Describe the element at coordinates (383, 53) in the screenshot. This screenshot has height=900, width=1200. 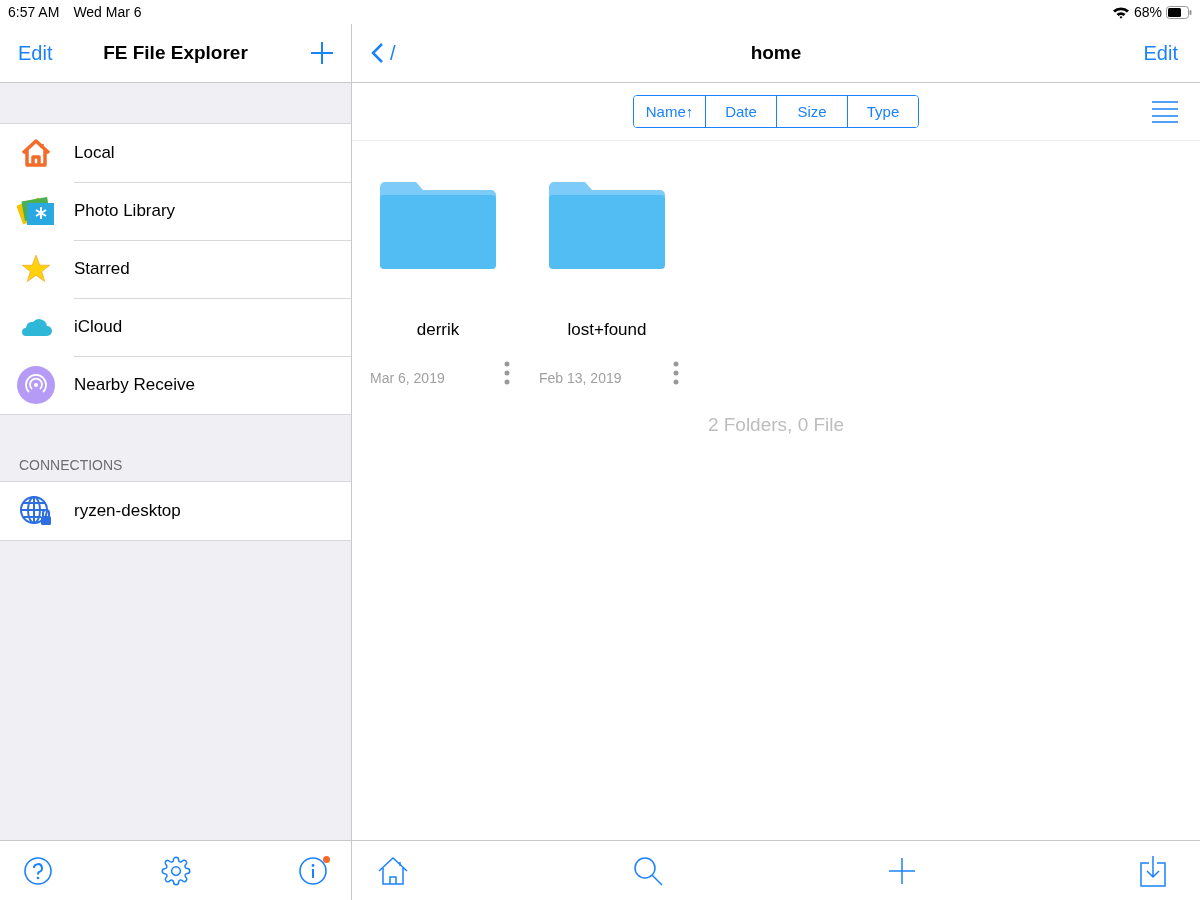
I see `back-button: /` at that location.